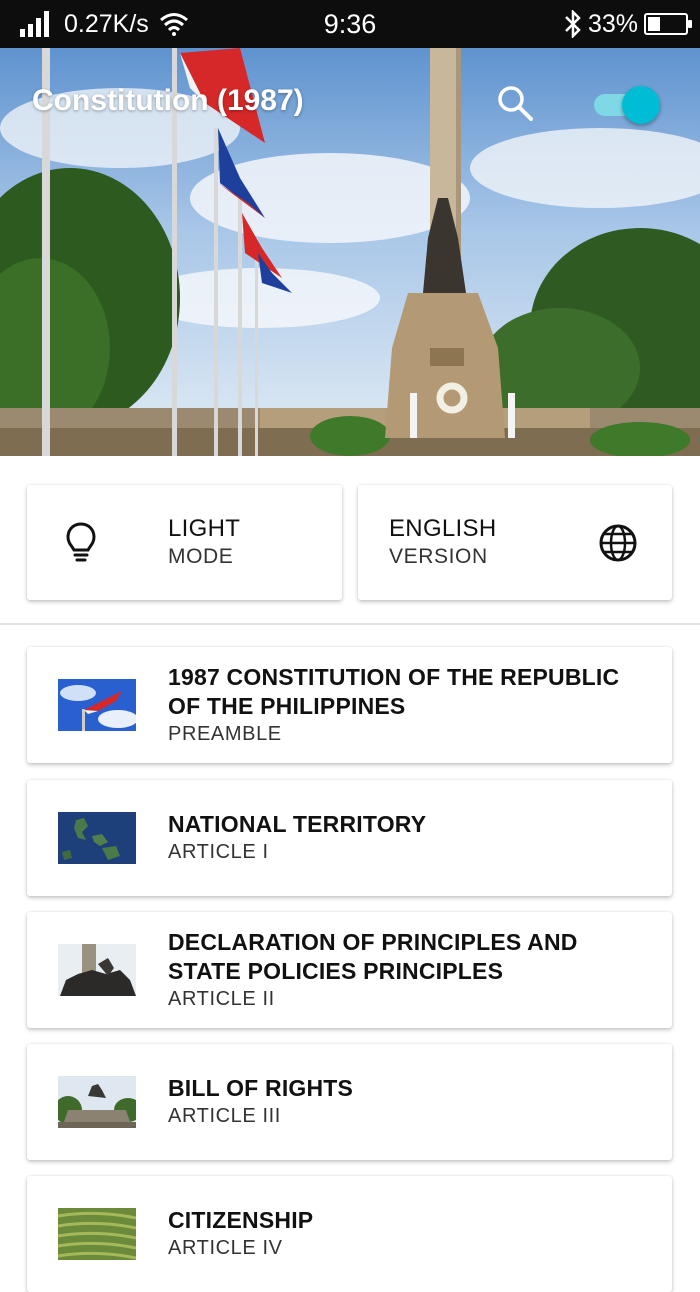 This screenshot has height=1292, width=700. I want to click on map-thumbnail, so click(97, 838).